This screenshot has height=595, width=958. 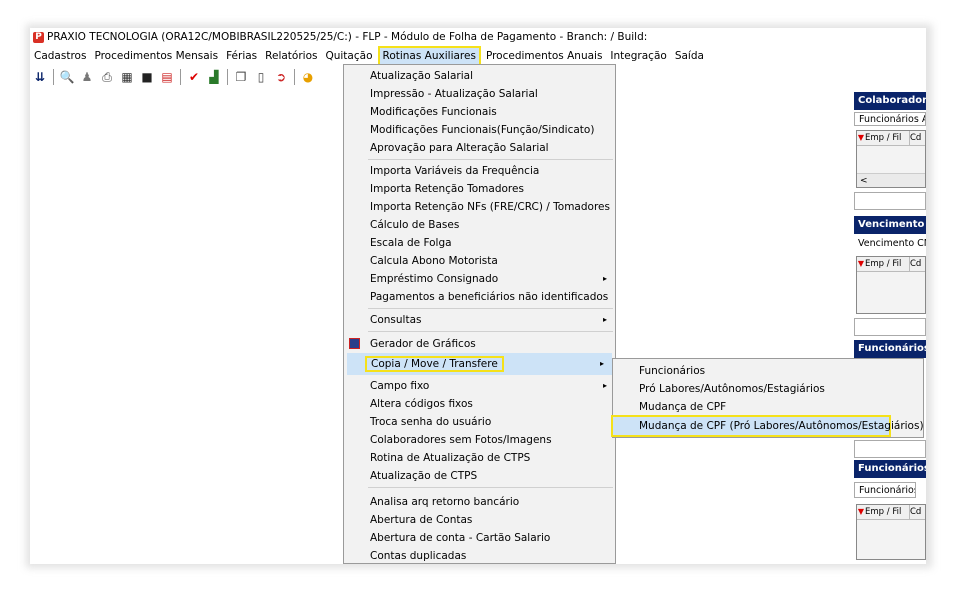 What do you see at coordinates (241, 56) in the screenshot?
I see `menu-ferias: Férias` at bounding box center [241, 56].